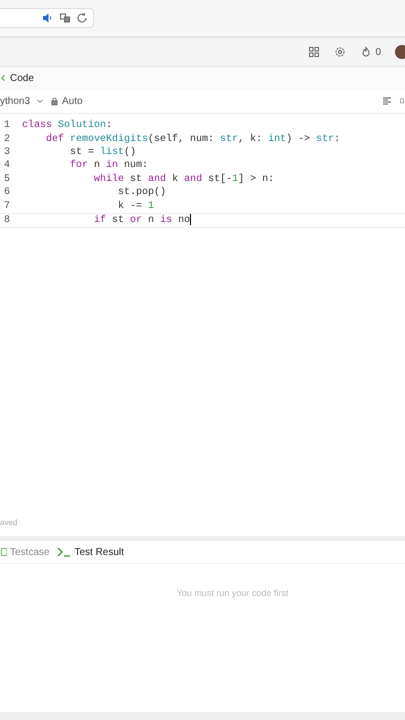 The image size is (405, 720). I want to click on code-text: k -= 1, so click(135, 206).